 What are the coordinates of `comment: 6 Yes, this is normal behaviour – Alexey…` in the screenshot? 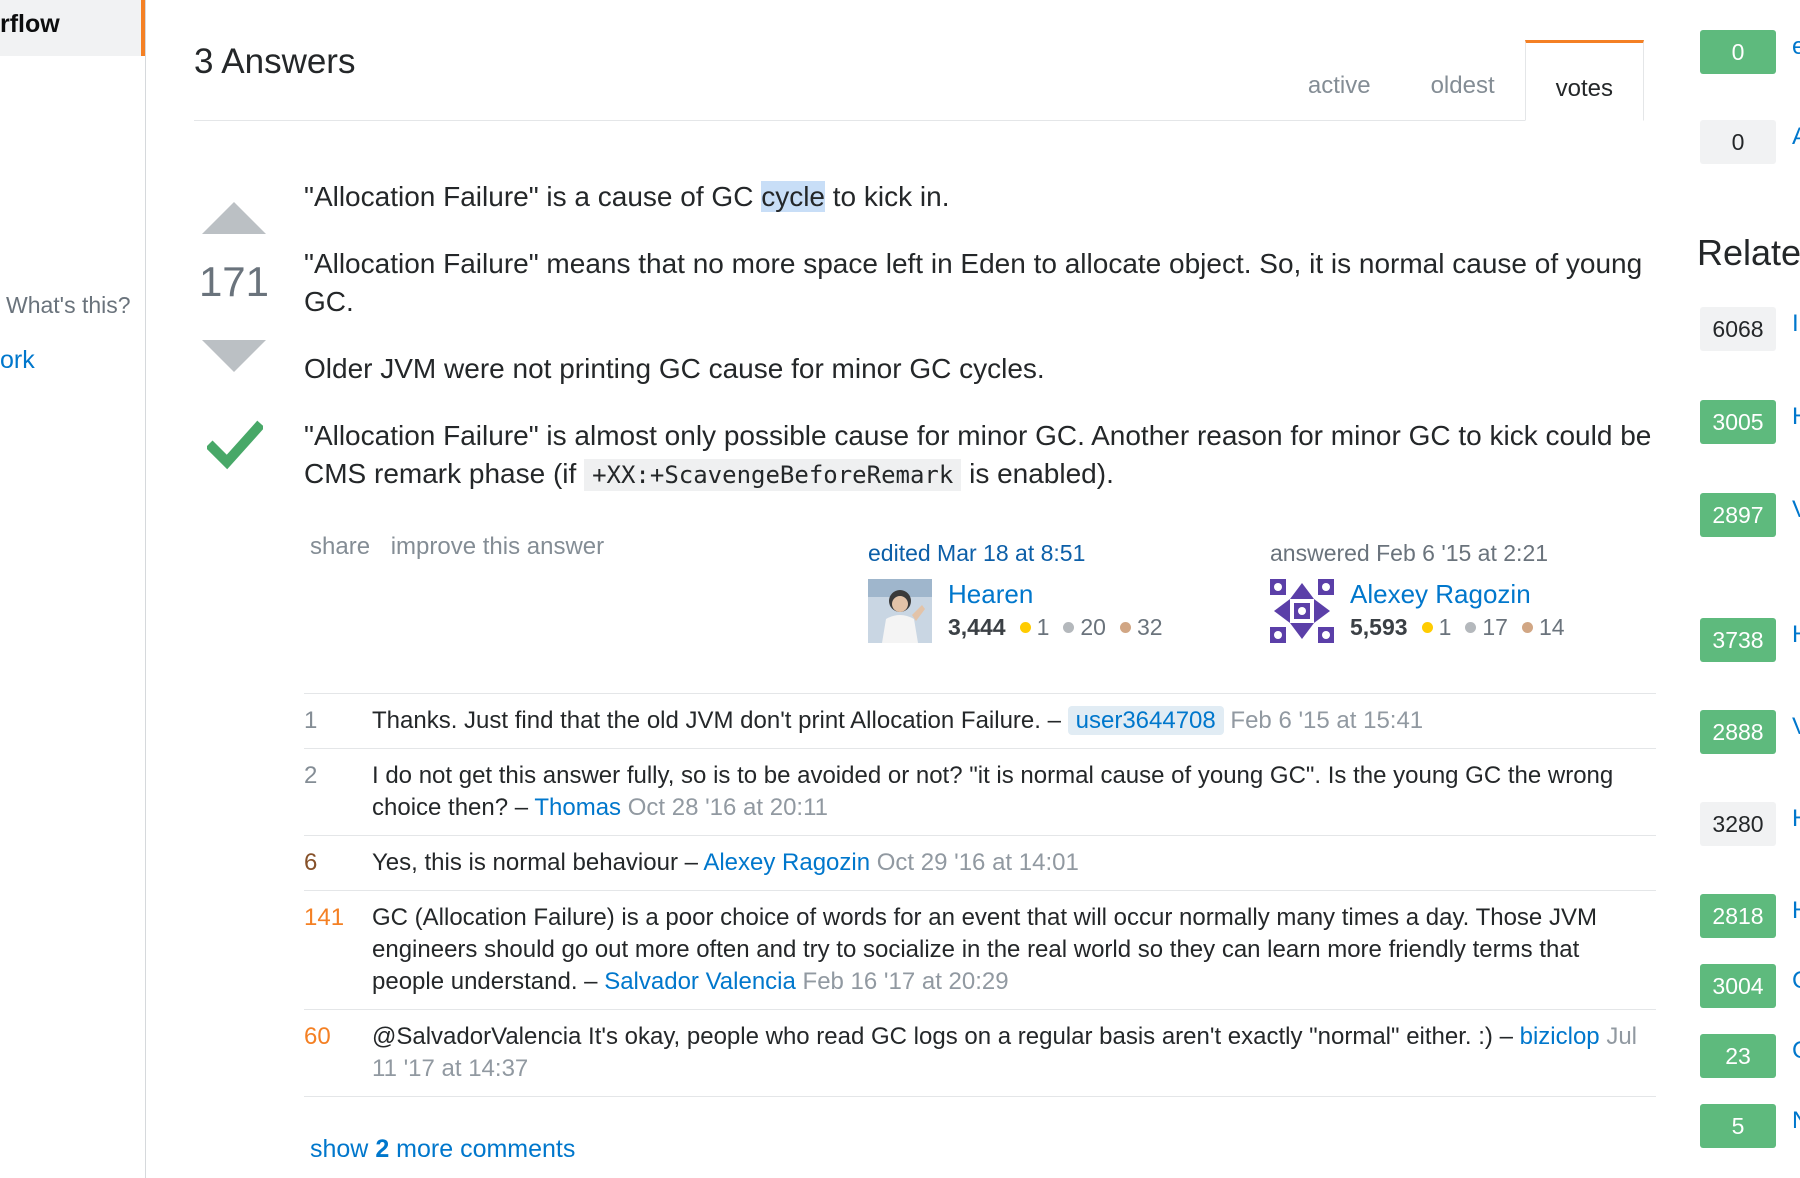 It's located at (980, 863).